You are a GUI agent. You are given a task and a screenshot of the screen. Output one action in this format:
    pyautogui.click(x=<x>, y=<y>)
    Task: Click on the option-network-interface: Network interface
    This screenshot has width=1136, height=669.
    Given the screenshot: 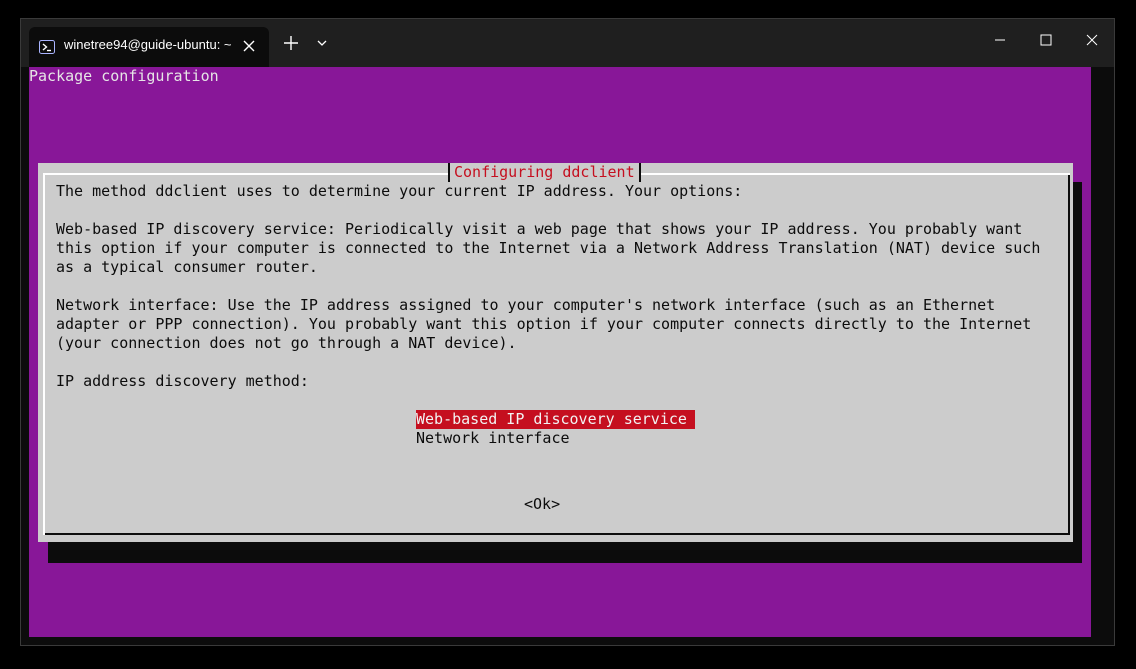 What is the action you would take?
    pyautogui.click(x=497, y=438)
    